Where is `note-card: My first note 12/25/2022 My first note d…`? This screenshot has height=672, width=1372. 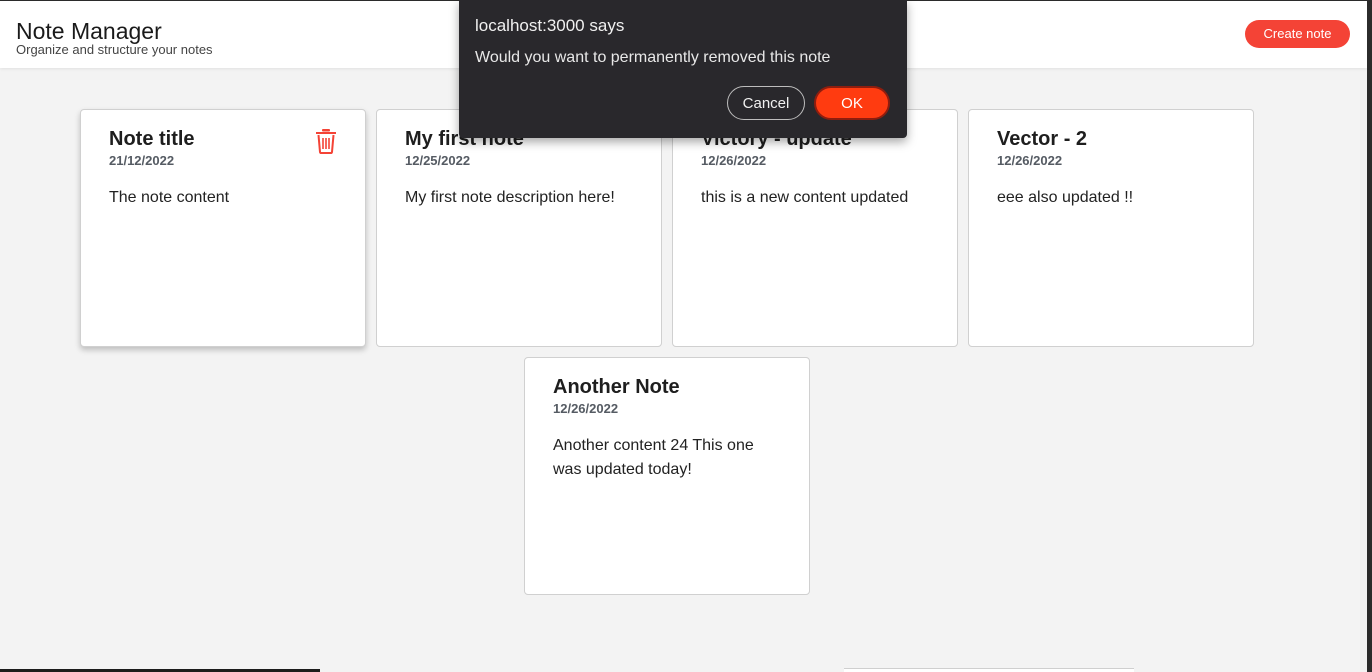 note-card: My first note 12/25/2022 My first note d… is located at coordinates (519, 228).